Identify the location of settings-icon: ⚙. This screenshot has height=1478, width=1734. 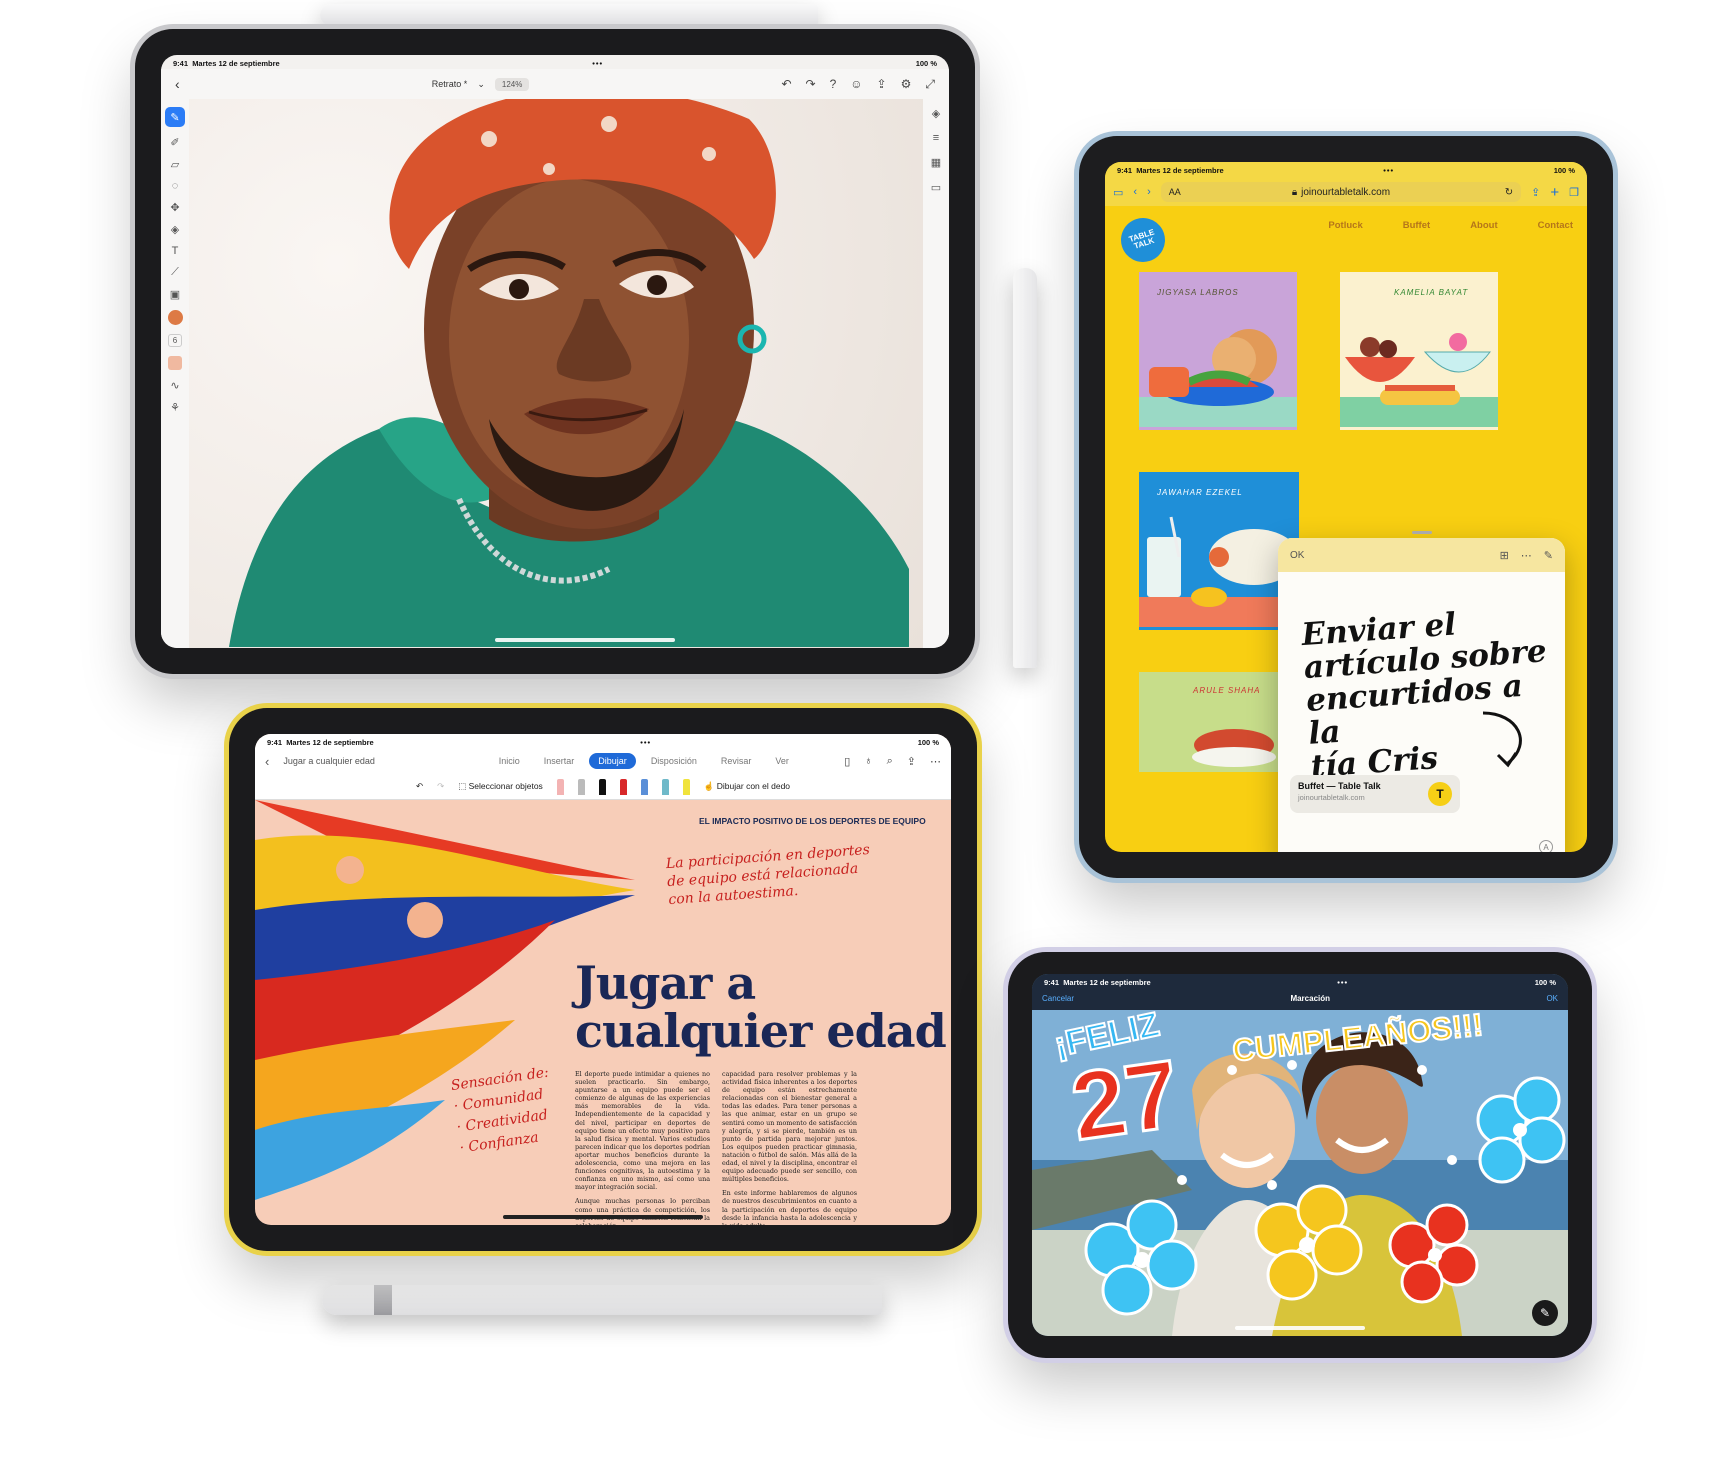
(906, 84).